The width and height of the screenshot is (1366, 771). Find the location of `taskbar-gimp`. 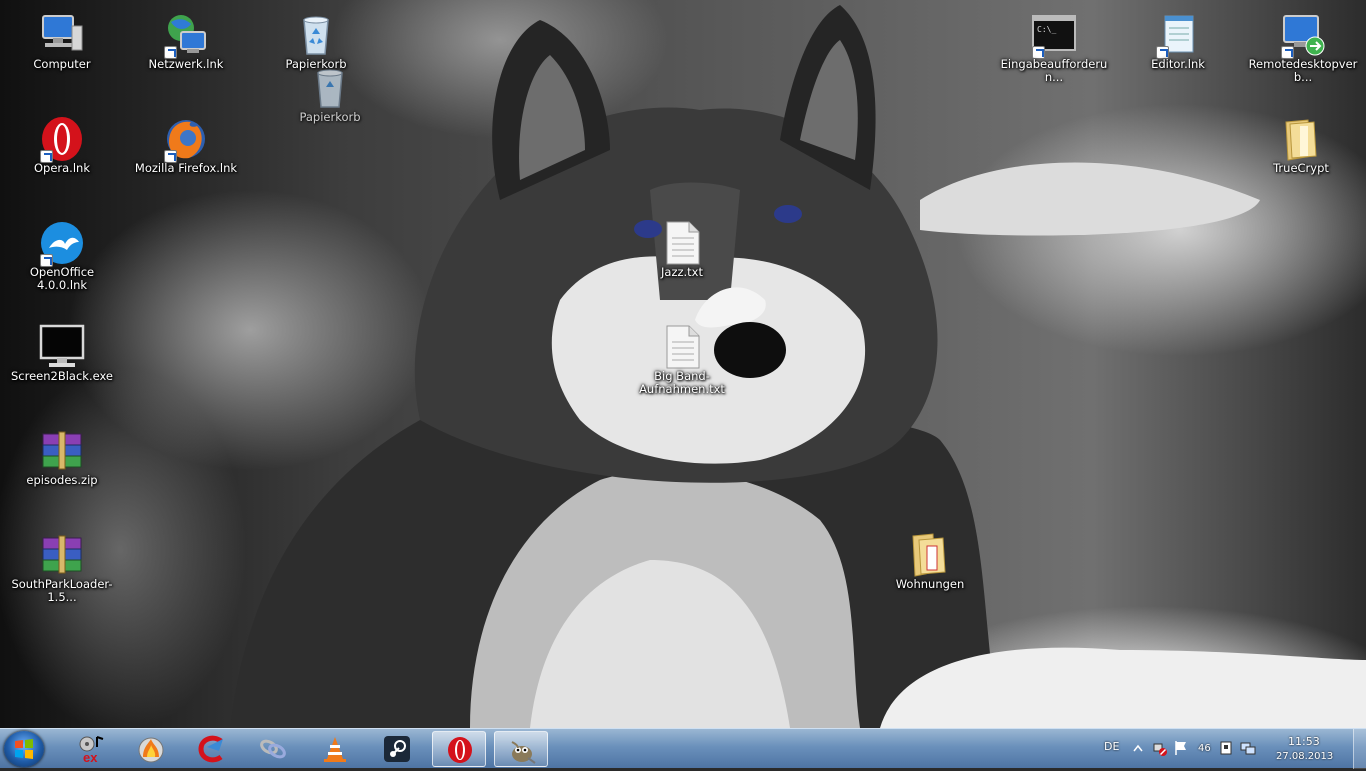

taskbar-gimp is located at coordinates (521, 749).